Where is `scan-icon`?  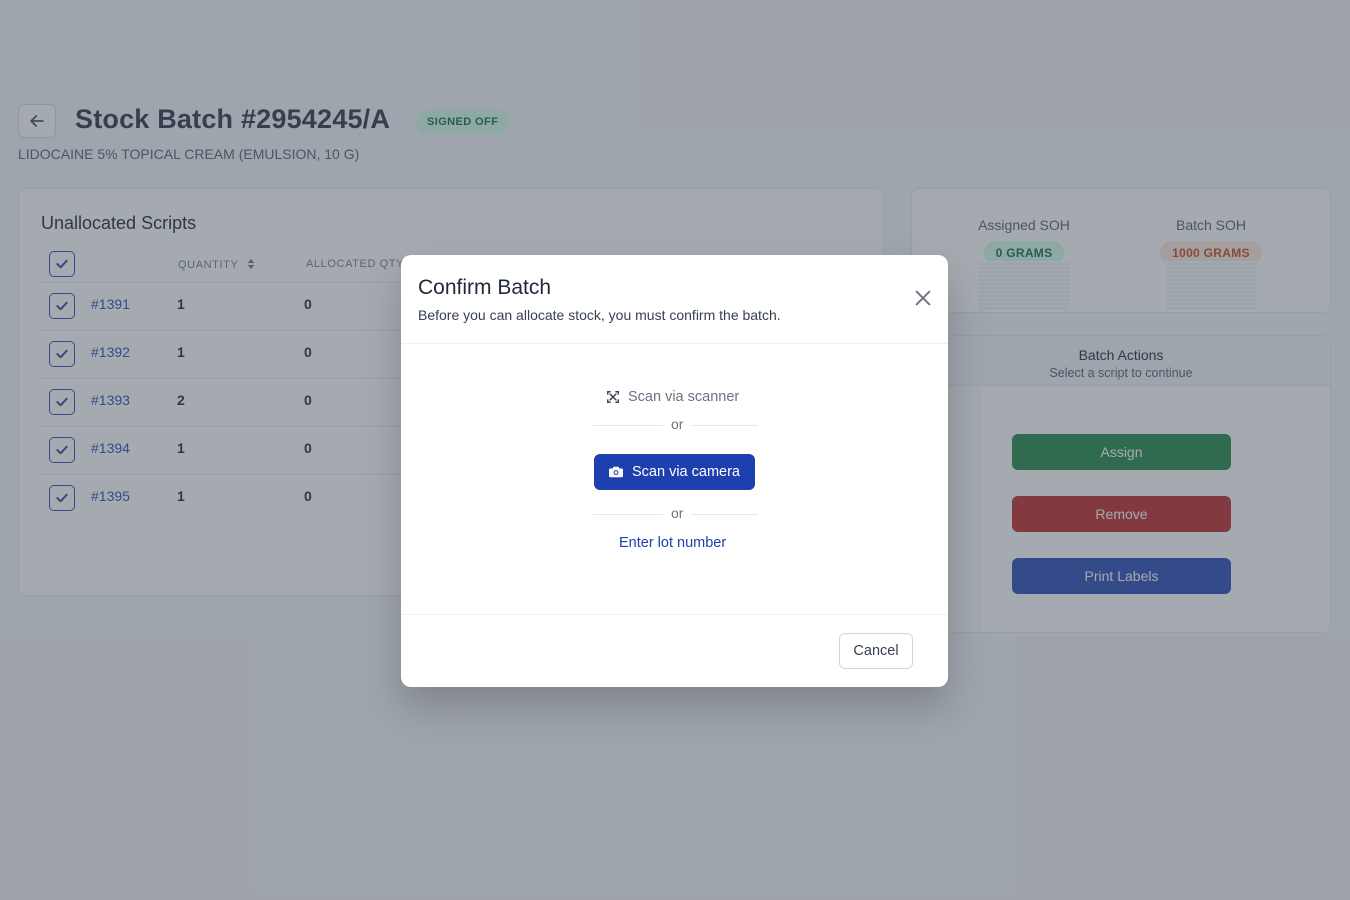 scan-icon is located at coordinates (613, 397).